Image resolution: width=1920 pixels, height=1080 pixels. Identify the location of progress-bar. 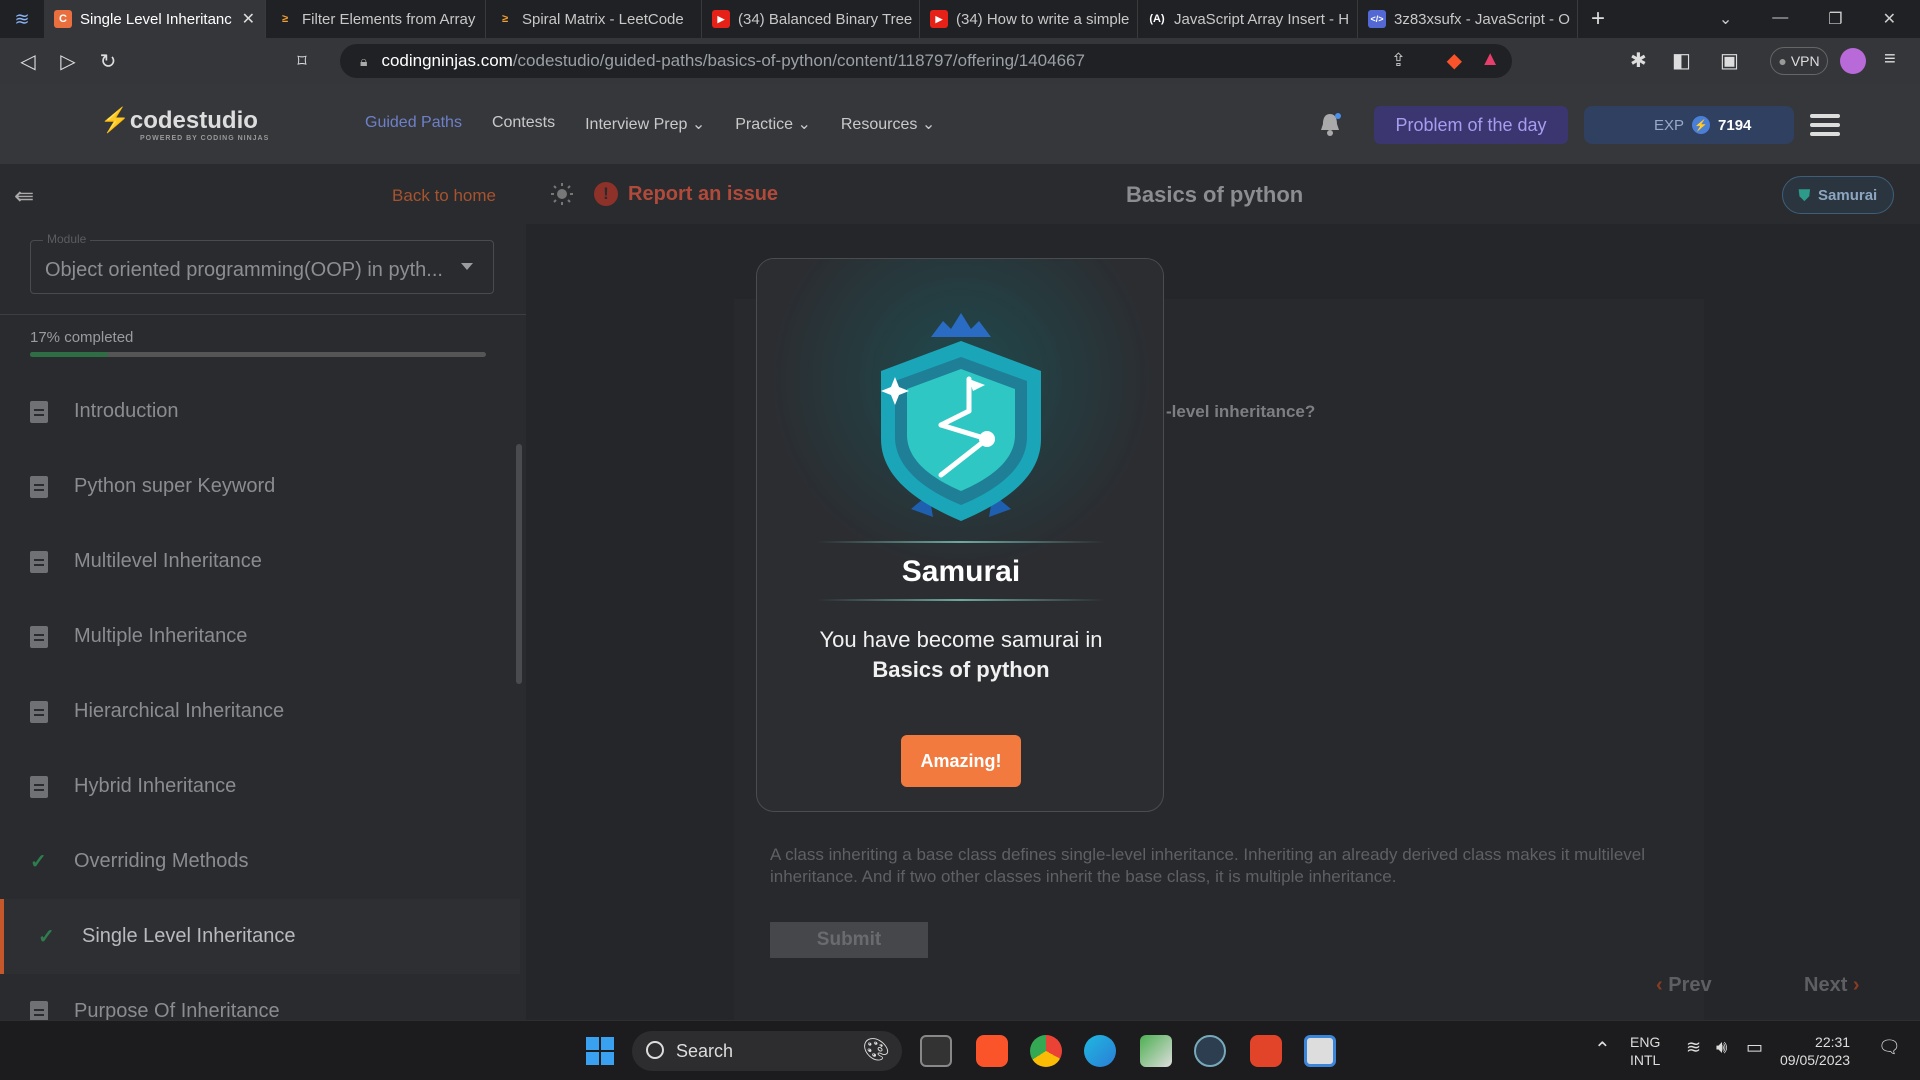
(258, 354).